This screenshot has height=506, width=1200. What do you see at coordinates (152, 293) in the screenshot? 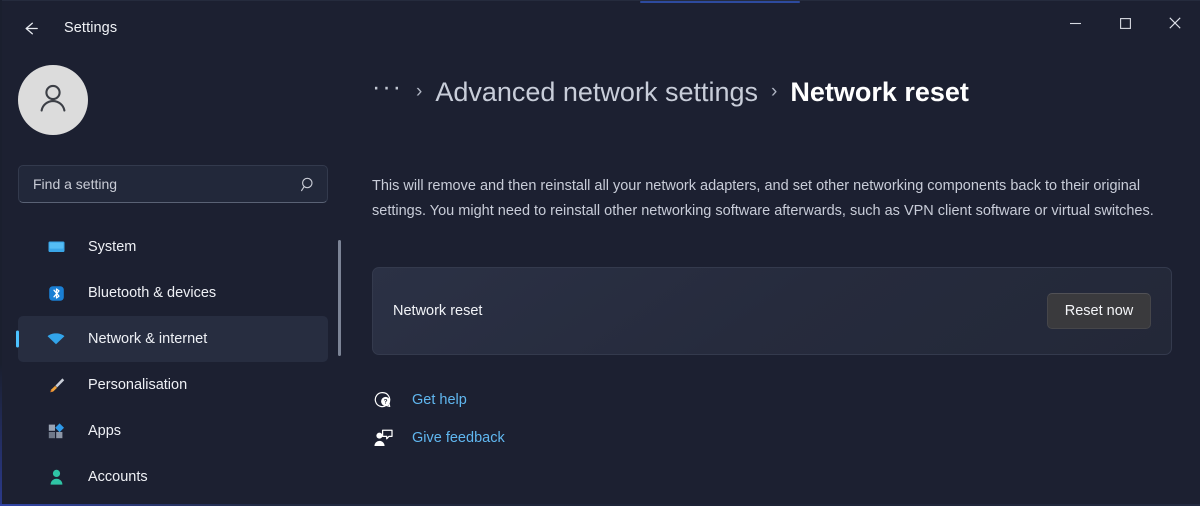
I see `sidebar-item-label: Bluetooth & devices` at bounding box center [152, 293].